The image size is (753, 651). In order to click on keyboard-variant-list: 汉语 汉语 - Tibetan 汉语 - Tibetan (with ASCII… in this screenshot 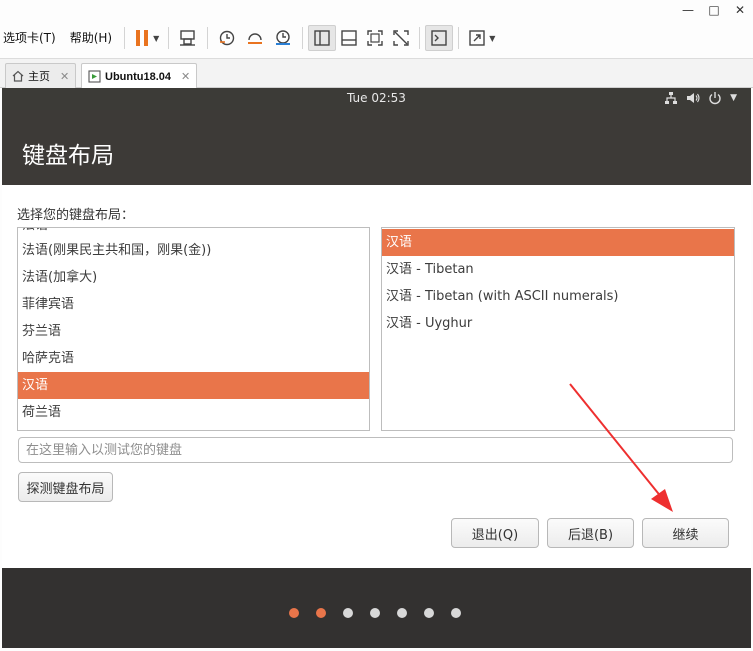, I will do `click(558, 329)`.